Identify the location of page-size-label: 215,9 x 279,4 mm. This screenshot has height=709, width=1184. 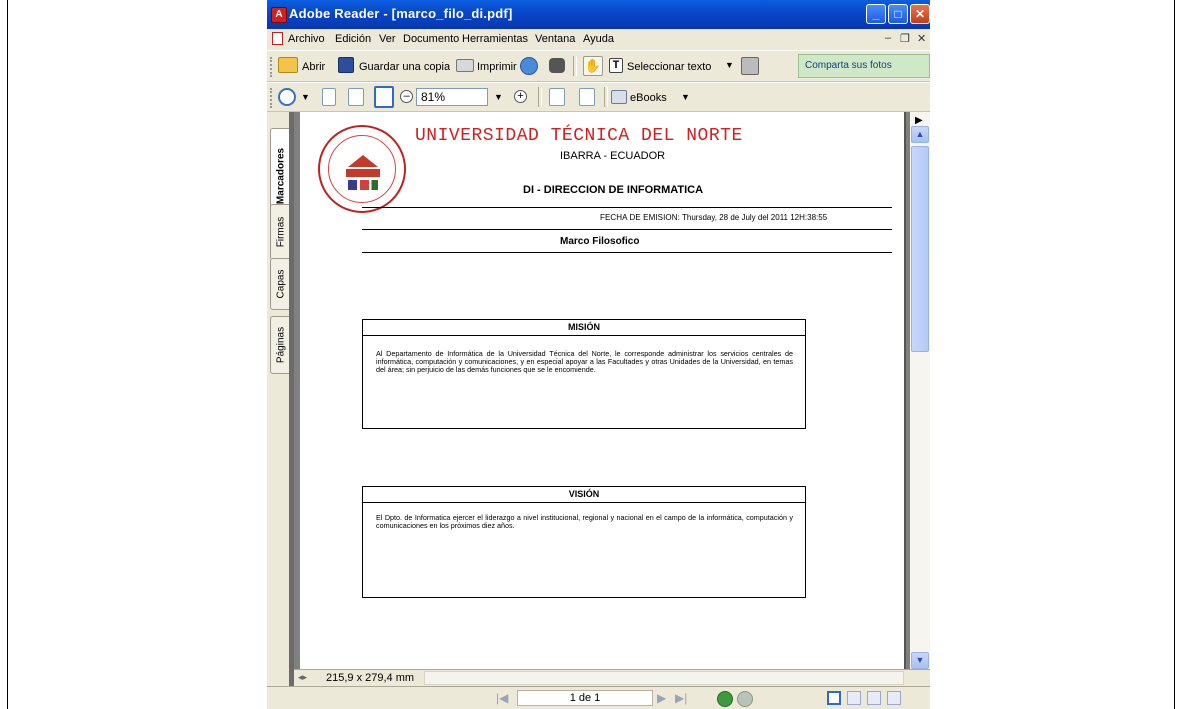
(370, 678).